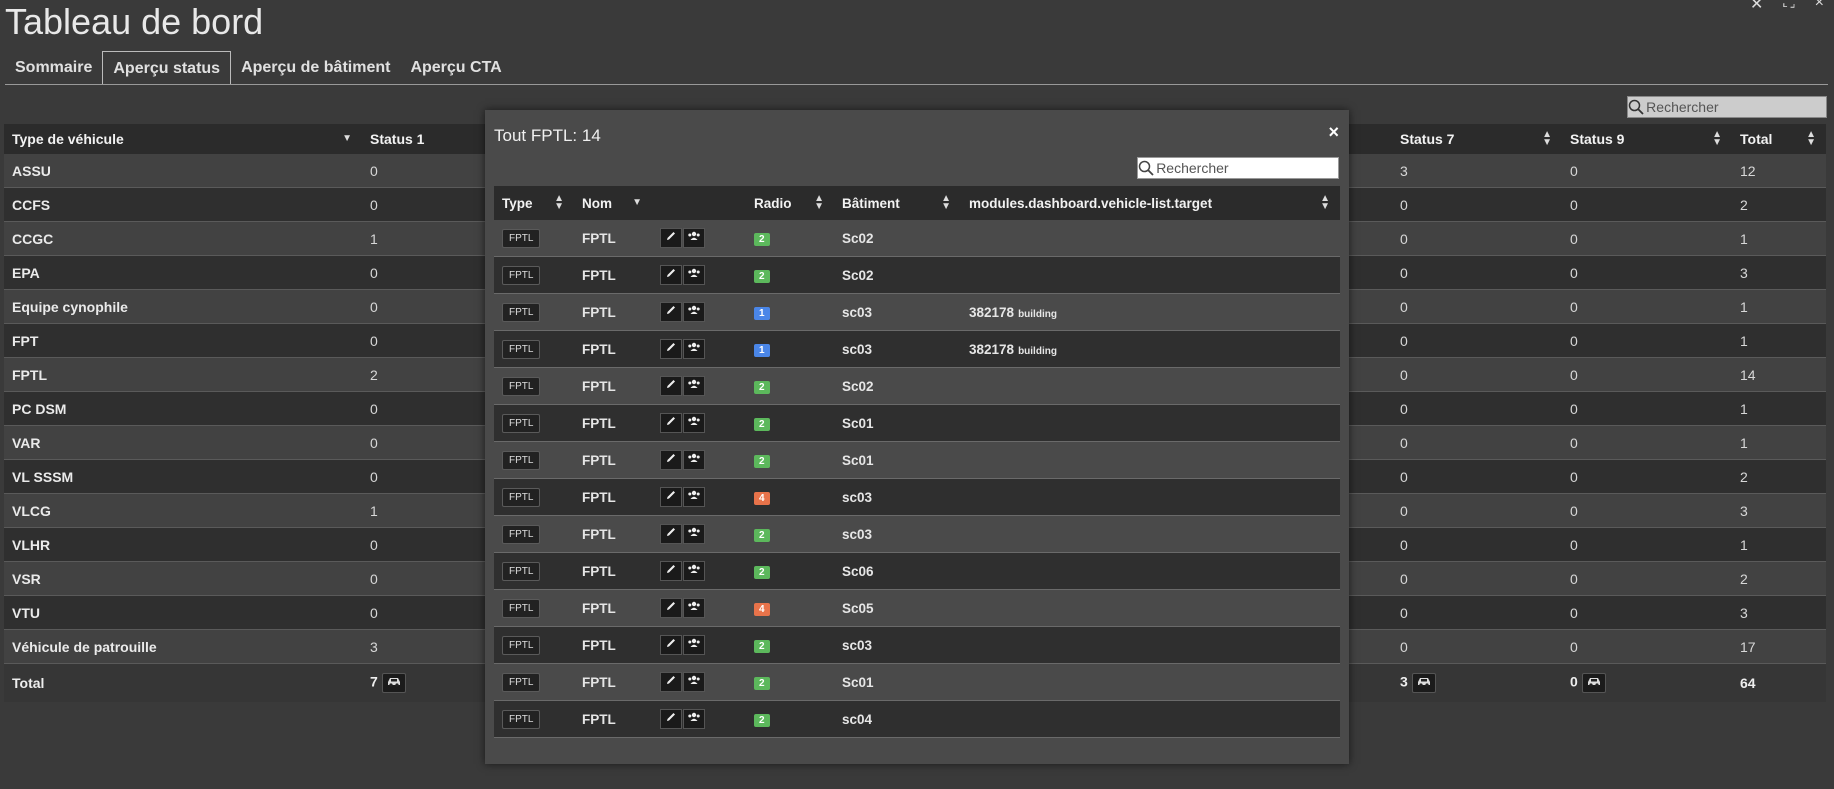 This screenshot has height=789, width=1834. What do you see at coordinates (897, 608) in the screenshot?
I see `building-link: Sc05` at bounding box center [897, 608].